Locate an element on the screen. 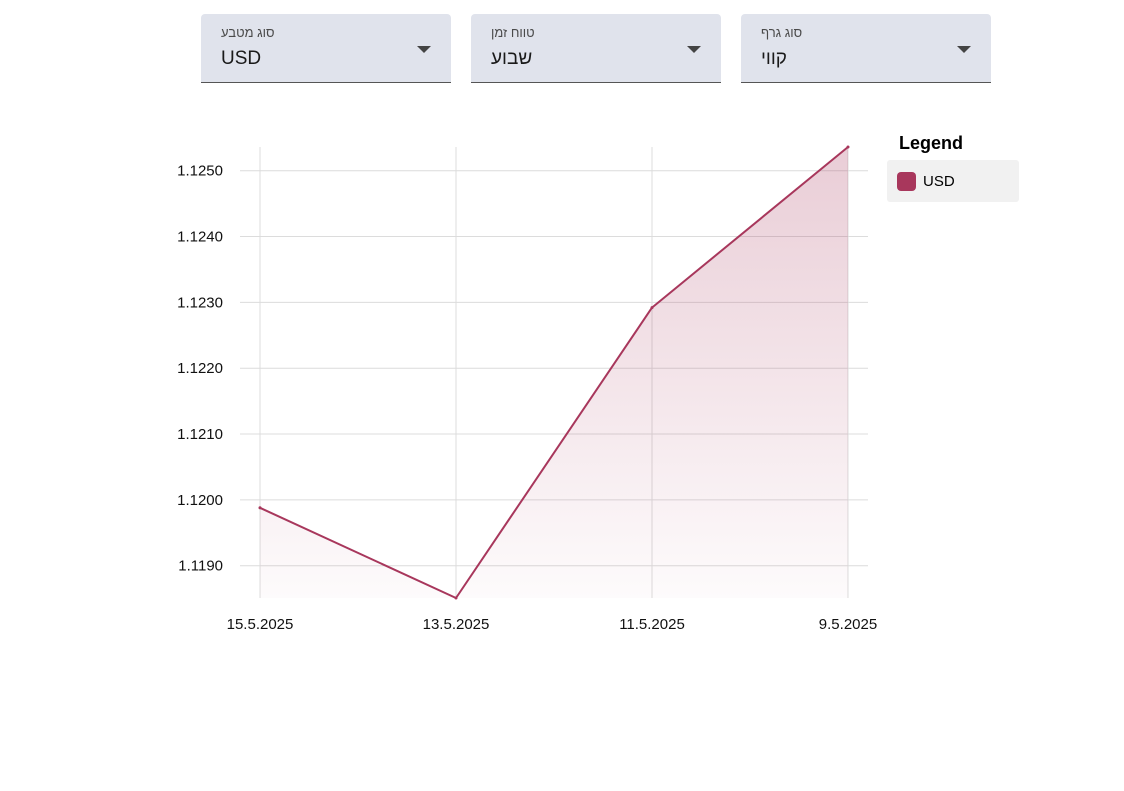 This screenshot has width=1124, height=791. legend-title: Legend is located at coordinates (931, 143).